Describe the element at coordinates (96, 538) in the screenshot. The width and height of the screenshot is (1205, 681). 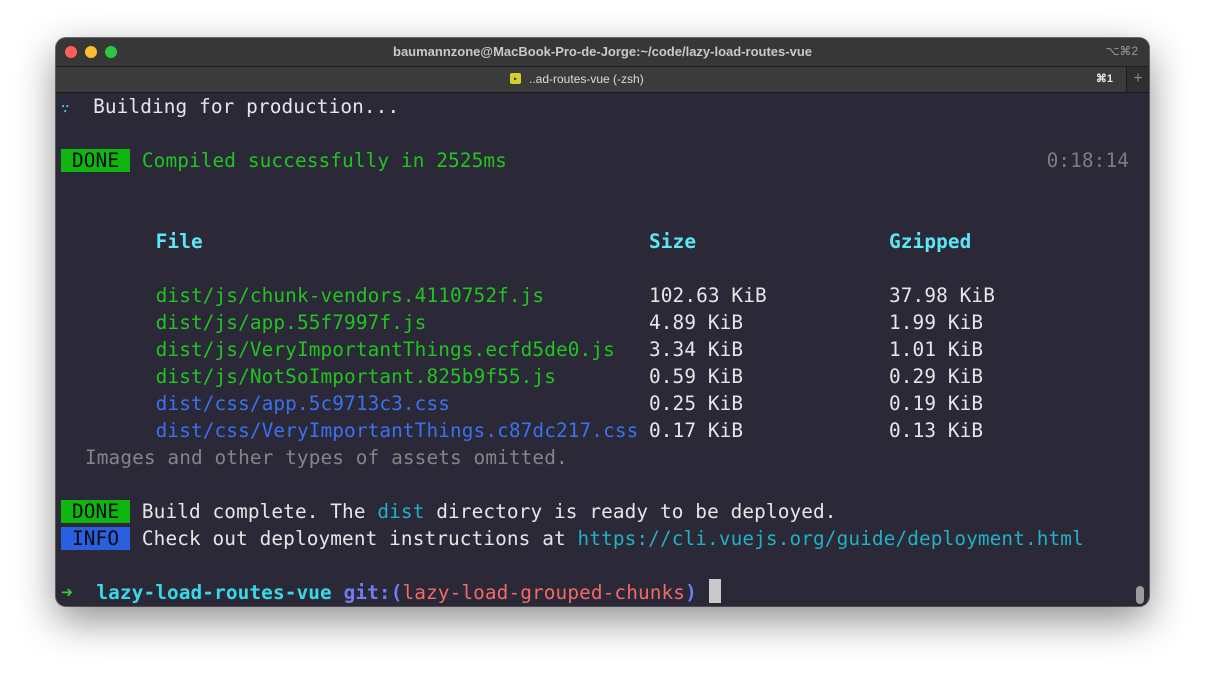
I see `info-badge: INFO` at that location.